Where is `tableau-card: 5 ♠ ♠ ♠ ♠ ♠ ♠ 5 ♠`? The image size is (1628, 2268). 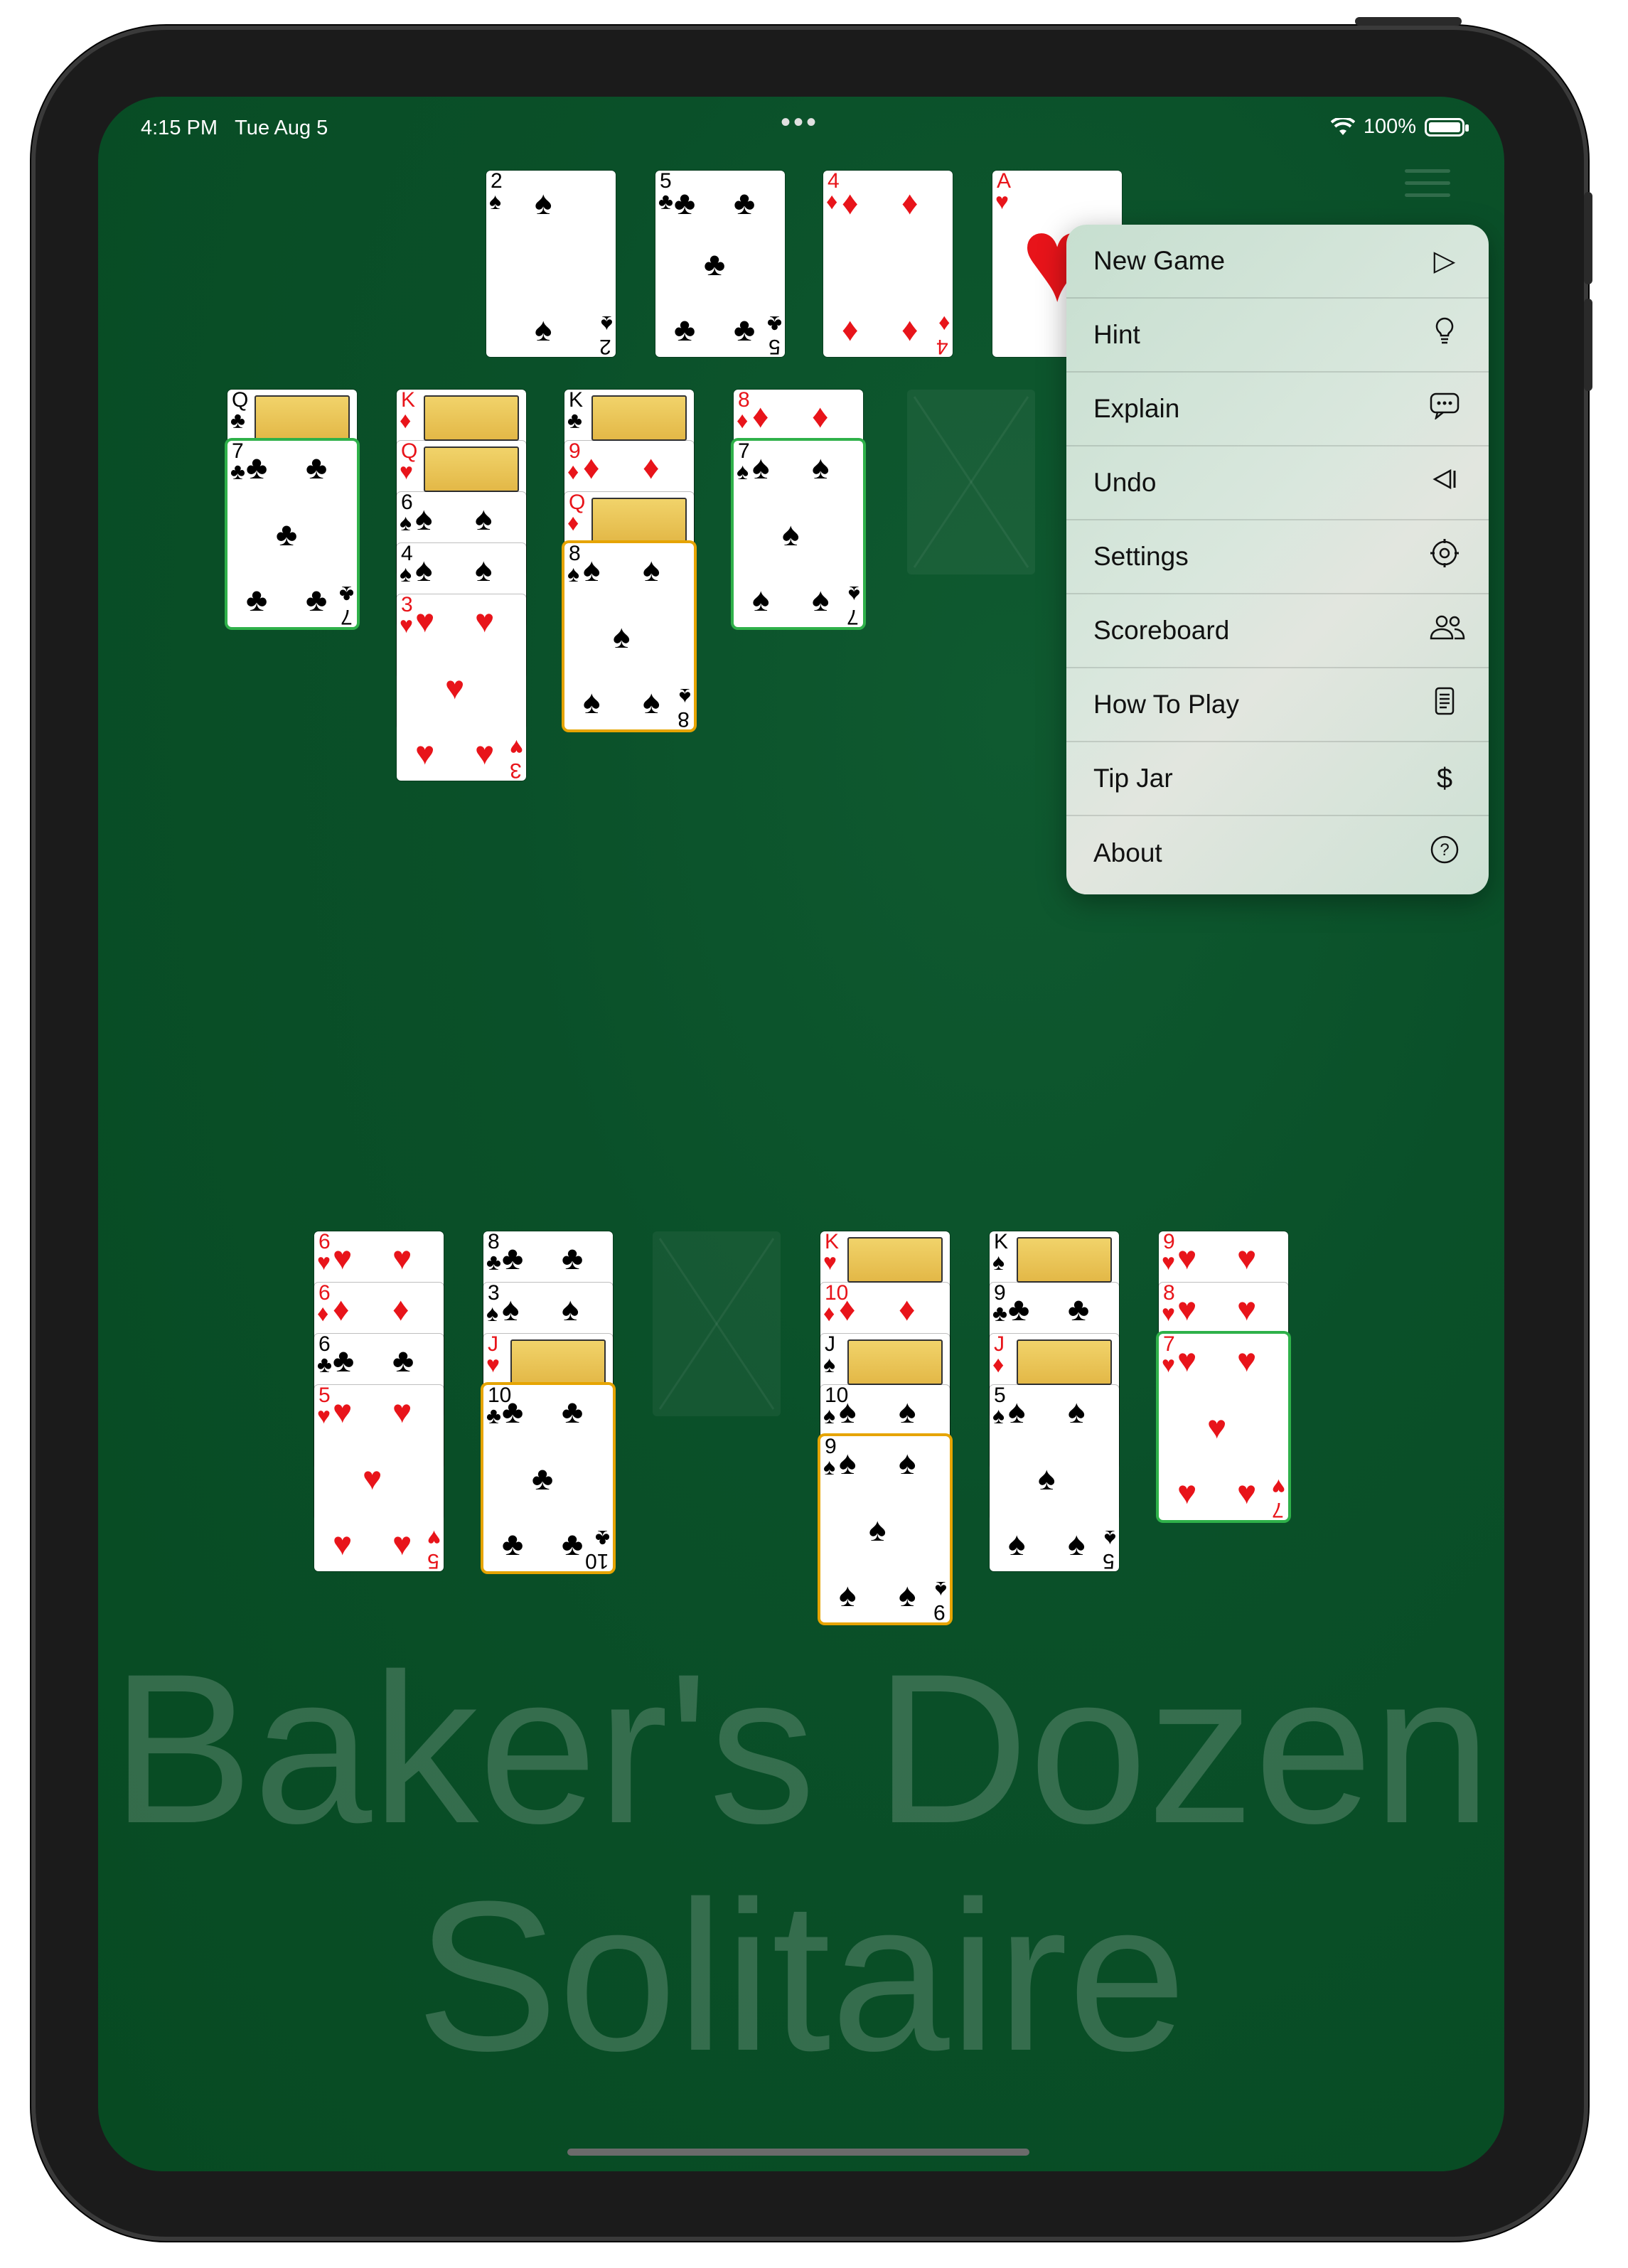 tableau-card: 5 ♠ ♠ ♠ ♠ ♠ ♠ 5 ♠ is located at coordinates (1054, 1478).